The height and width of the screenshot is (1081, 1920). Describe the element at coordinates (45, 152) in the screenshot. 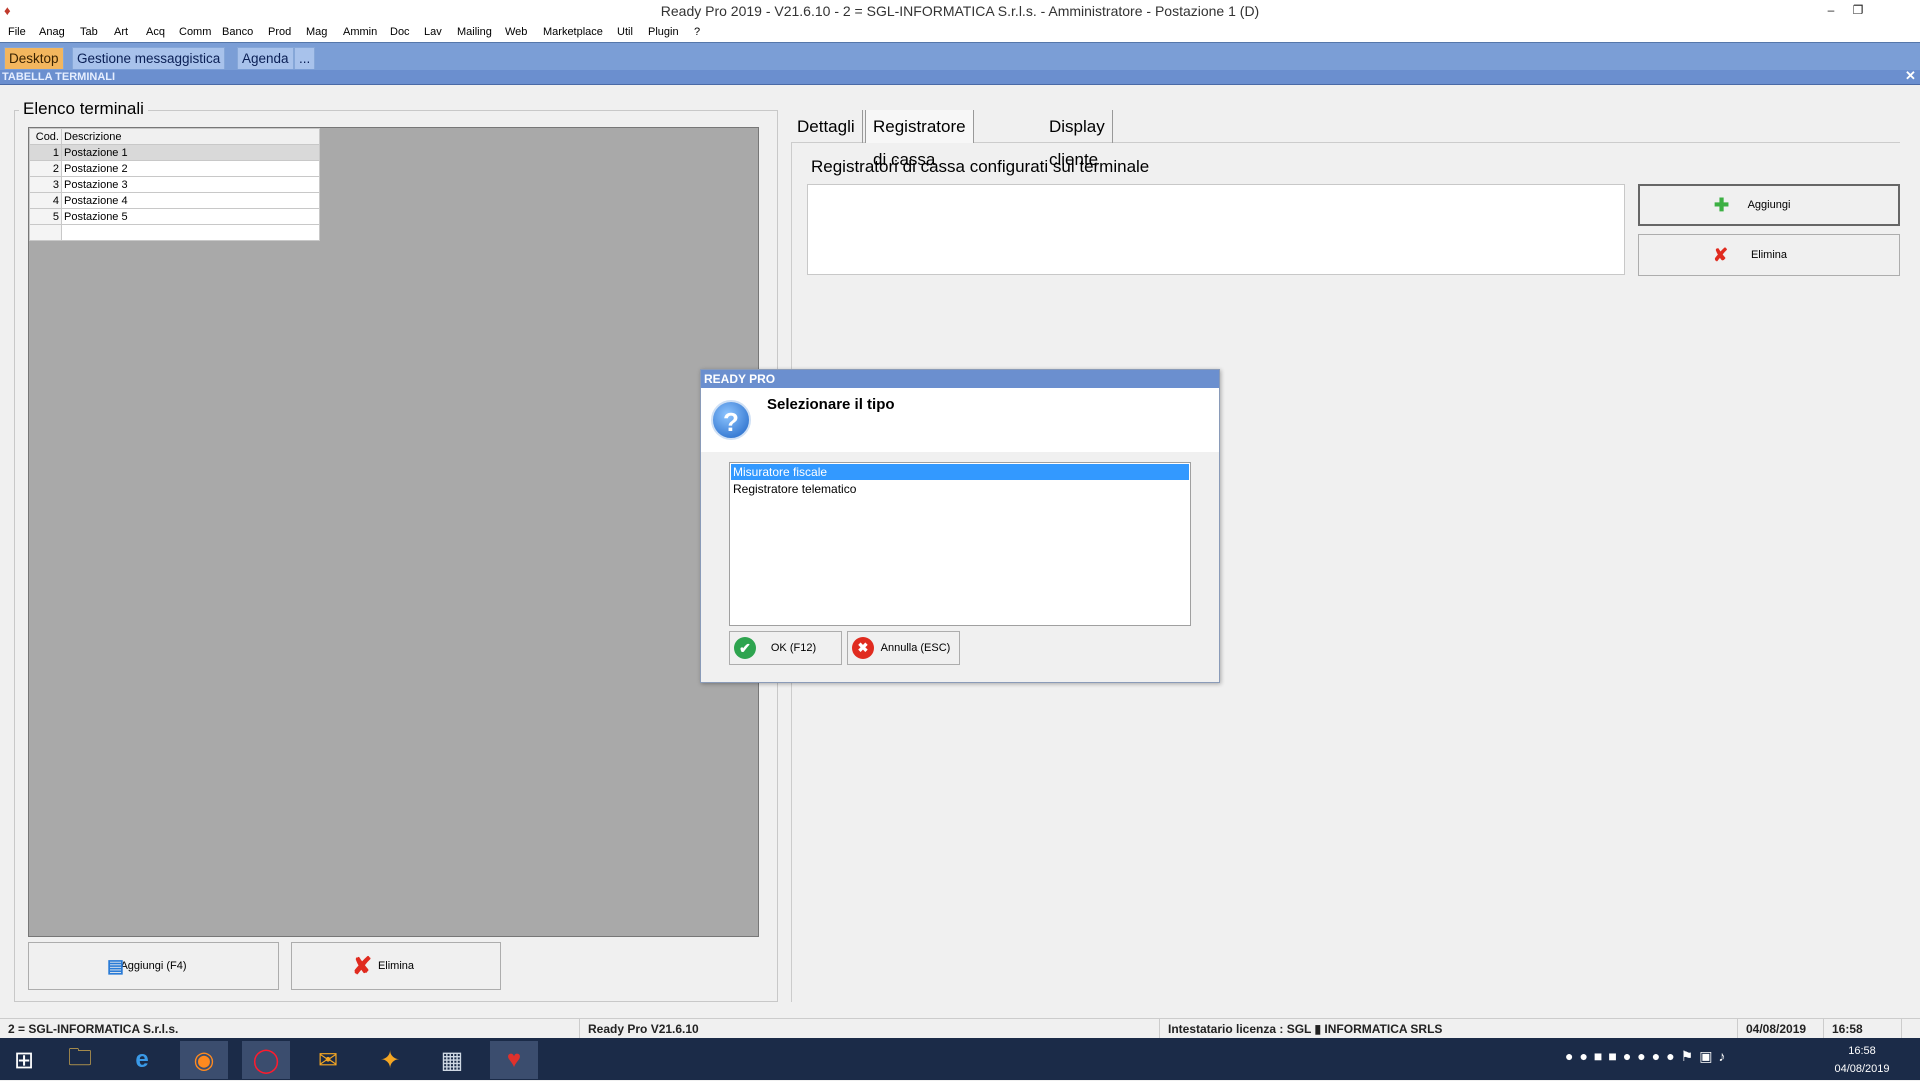

I see `cell-code: 1` at that location.